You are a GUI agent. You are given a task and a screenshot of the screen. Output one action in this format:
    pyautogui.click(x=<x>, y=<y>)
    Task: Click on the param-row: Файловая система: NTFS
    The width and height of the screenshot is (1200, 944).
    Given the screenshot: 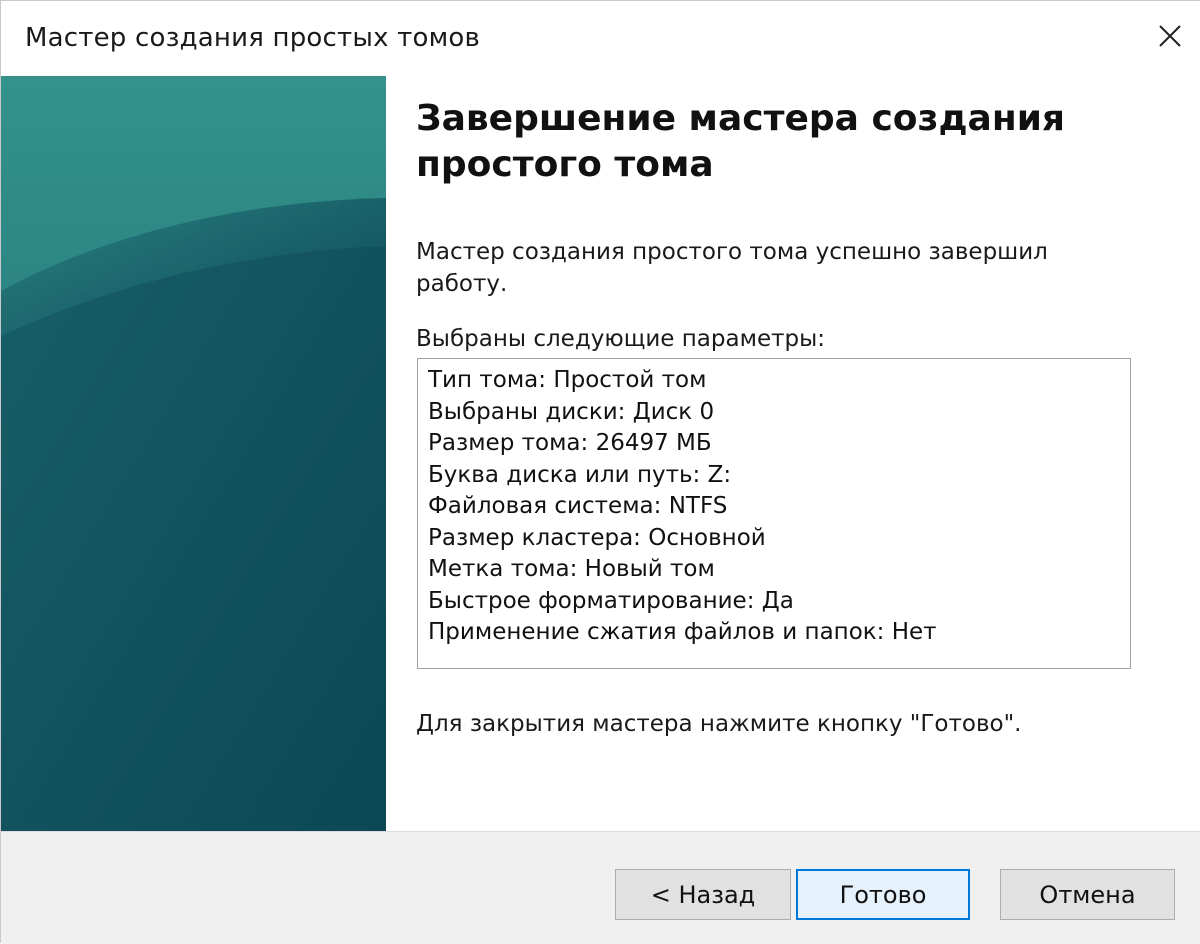 What is the action you would take?
    pyautogui.click(x=578, y=506)
    